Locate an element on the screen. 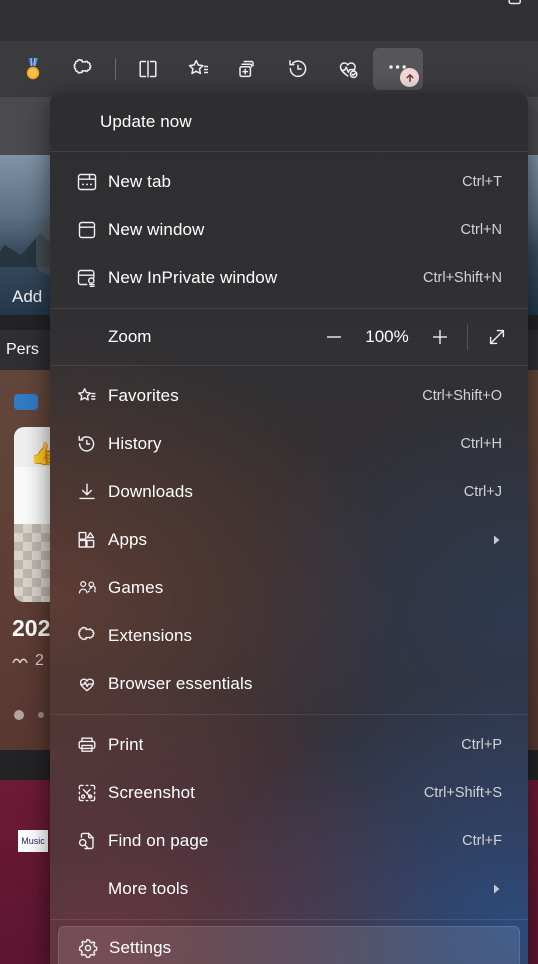 The height and width of the screenshot is (964, 538). toolbar-split-screen-button is located at coordinates (148, 69).